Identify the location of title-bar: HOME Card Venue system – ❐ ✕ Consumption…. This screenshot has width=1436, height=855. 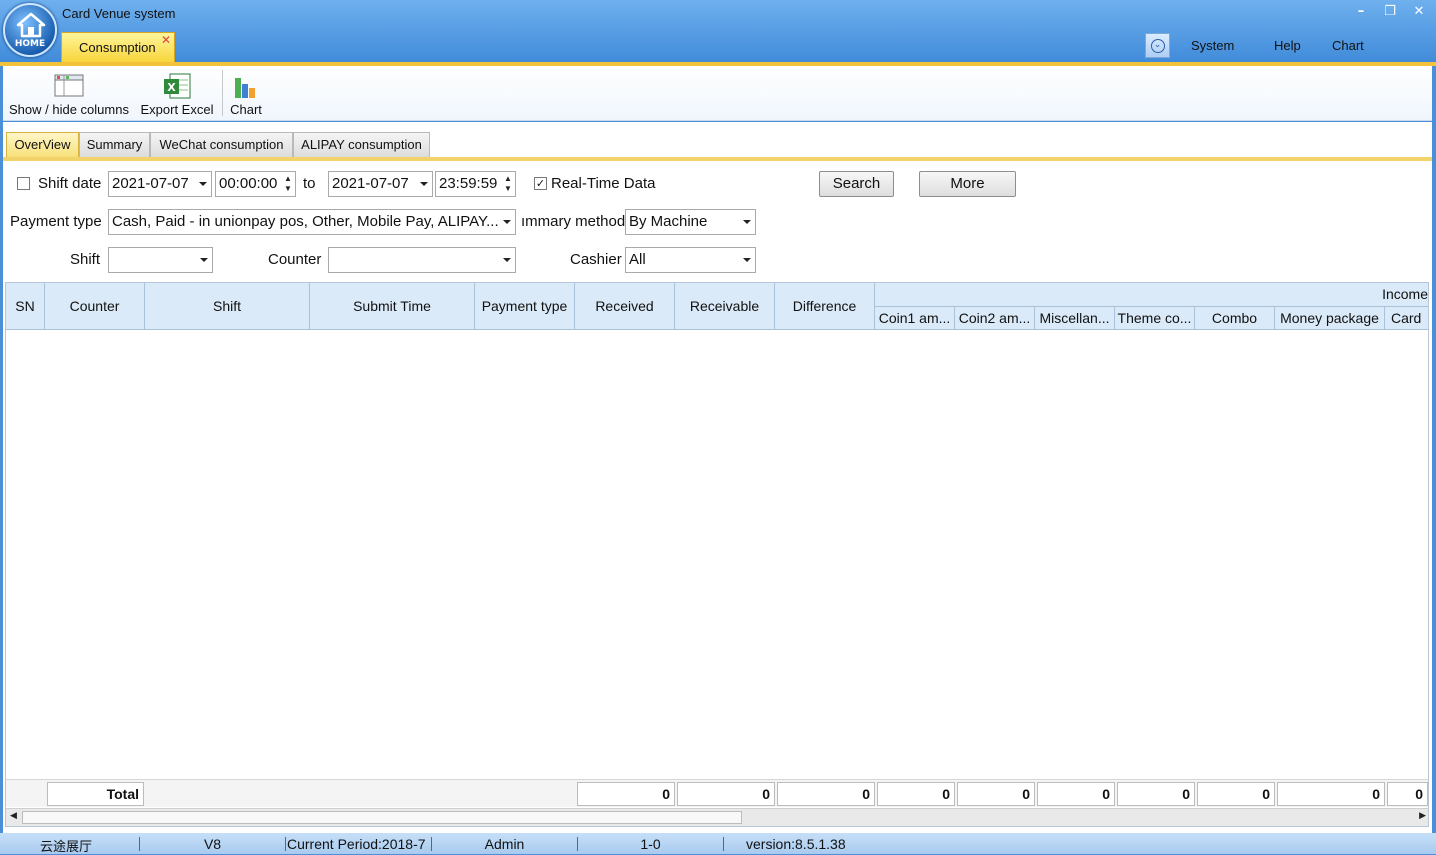
(718, 32).